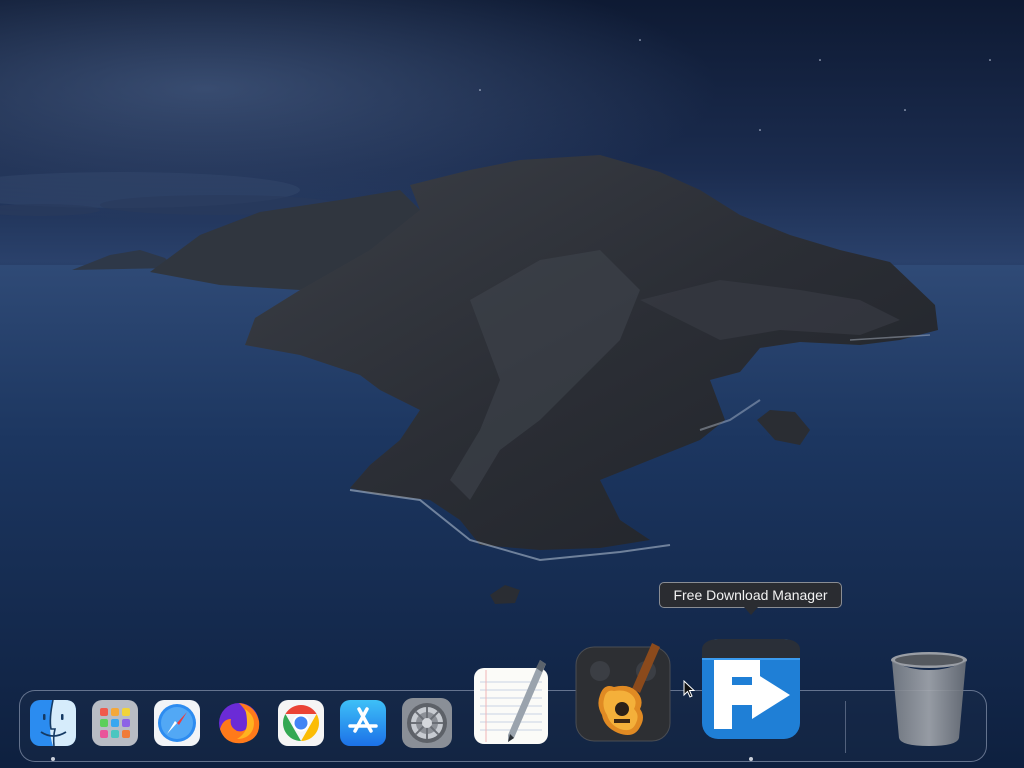 This screenshot has width=1024, height=768. Describe the element at coordinates (427, 723) in the screenshot. I see `system-preferences-icon` at that location.